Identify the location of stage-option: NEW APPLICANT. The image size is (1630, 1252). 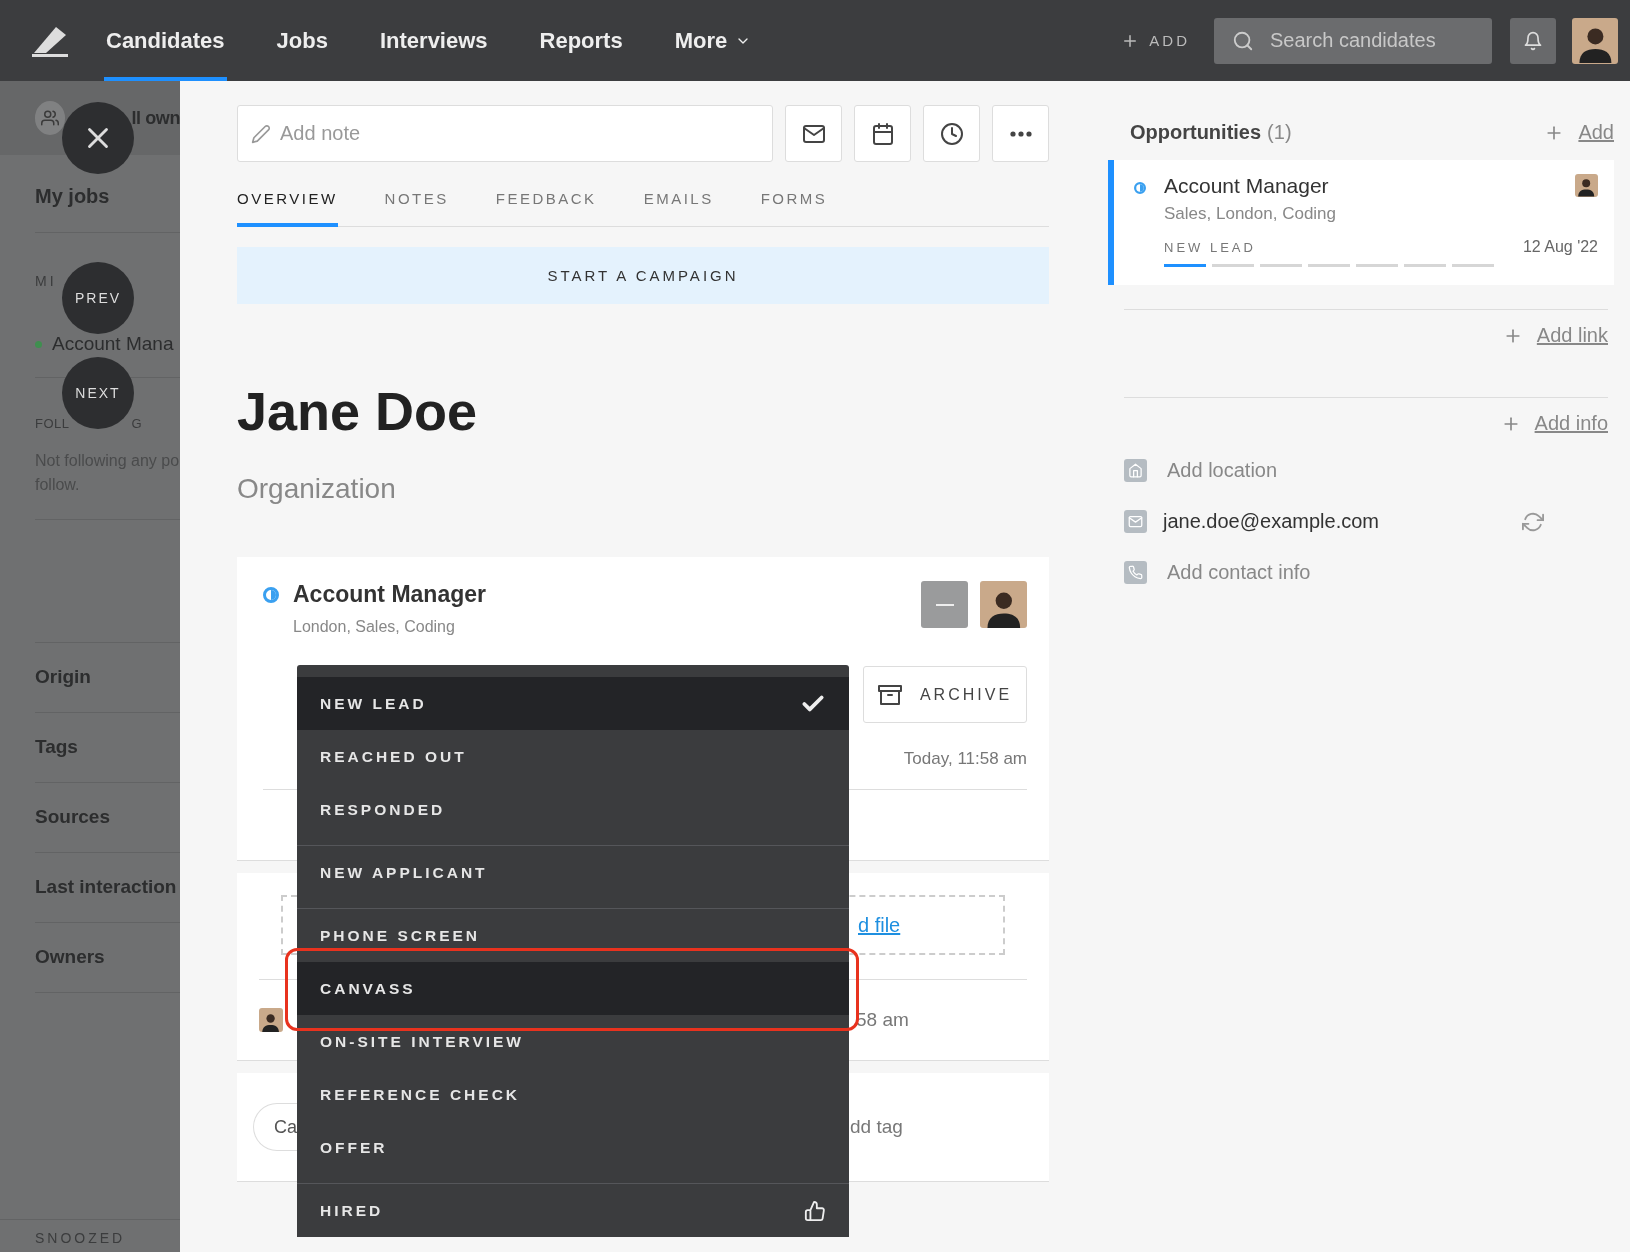
(573, 872).